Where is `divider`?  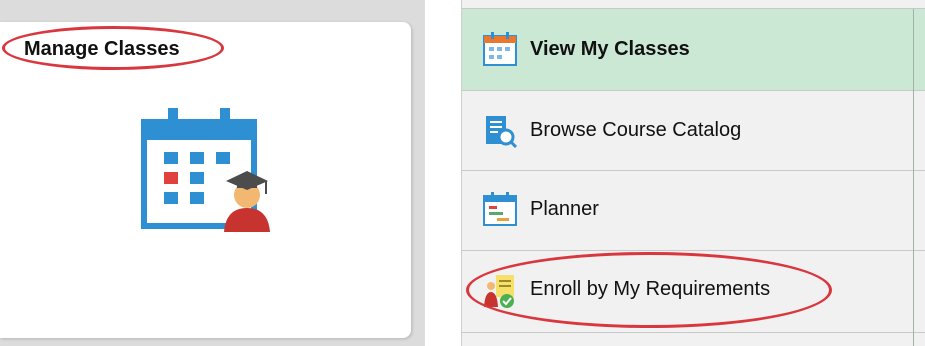 divider is located at coordinates (913, 177).